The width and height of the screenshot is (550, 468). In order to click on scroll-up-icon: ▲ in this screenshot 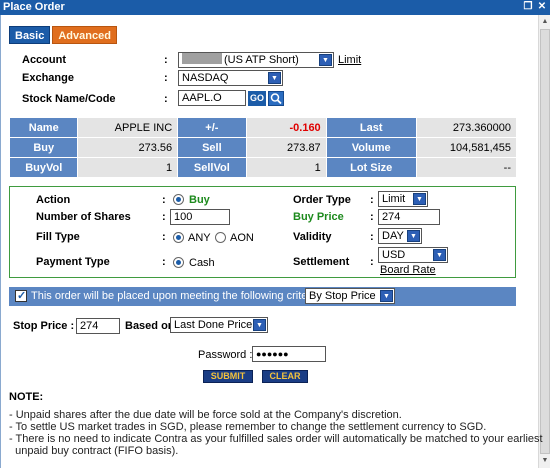, I will do `click(544, 22)`.